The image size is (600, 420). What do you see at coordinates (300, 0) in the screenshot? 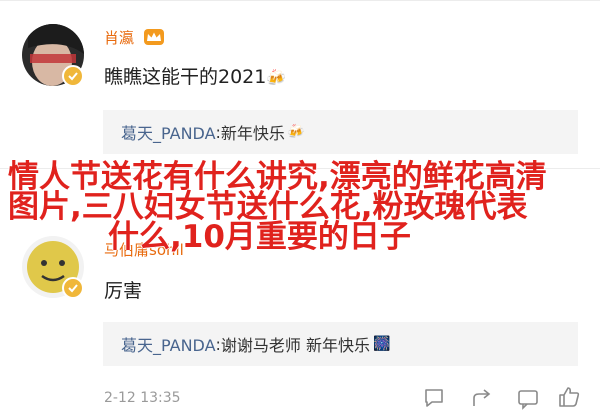
I see `divider-top` at bounding box center [300, 0].